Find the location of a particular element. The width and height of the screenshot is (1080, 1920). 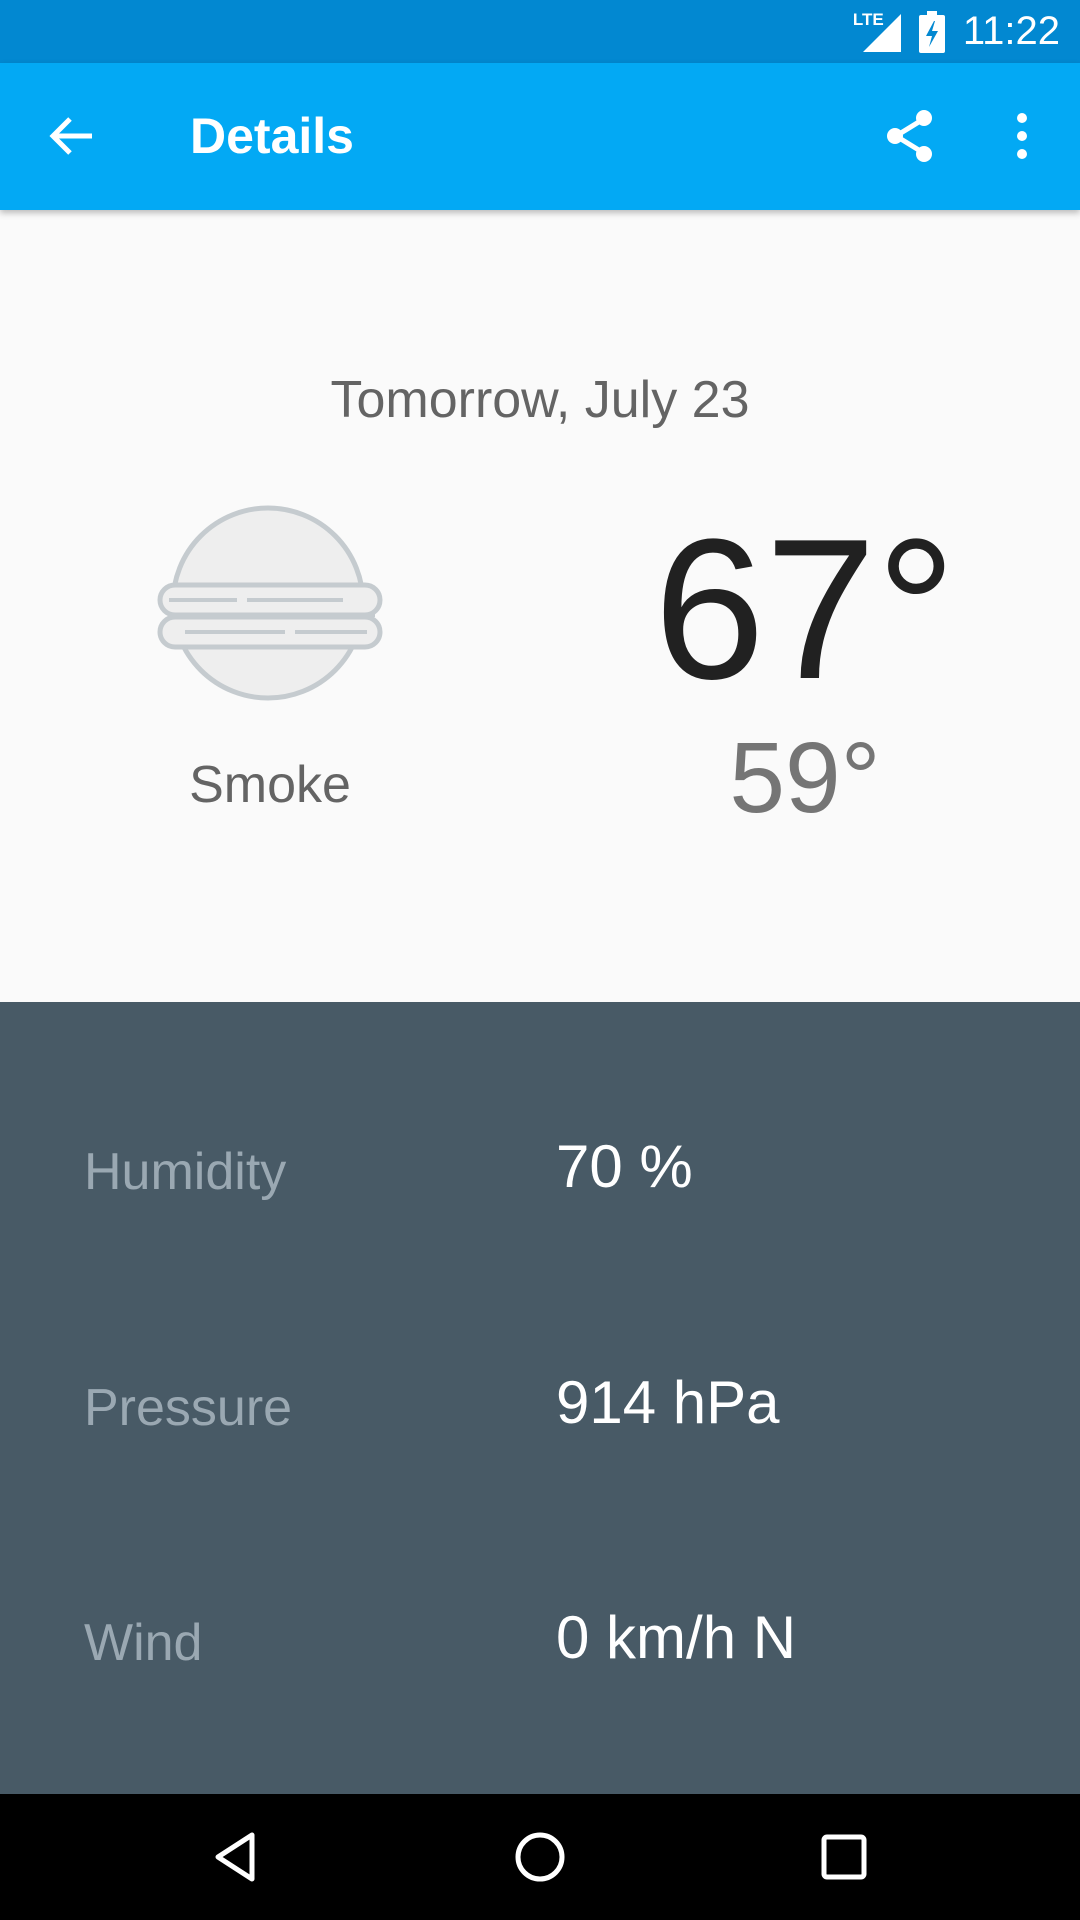

detail-label: Wind is located at coordinates (143, 1643).